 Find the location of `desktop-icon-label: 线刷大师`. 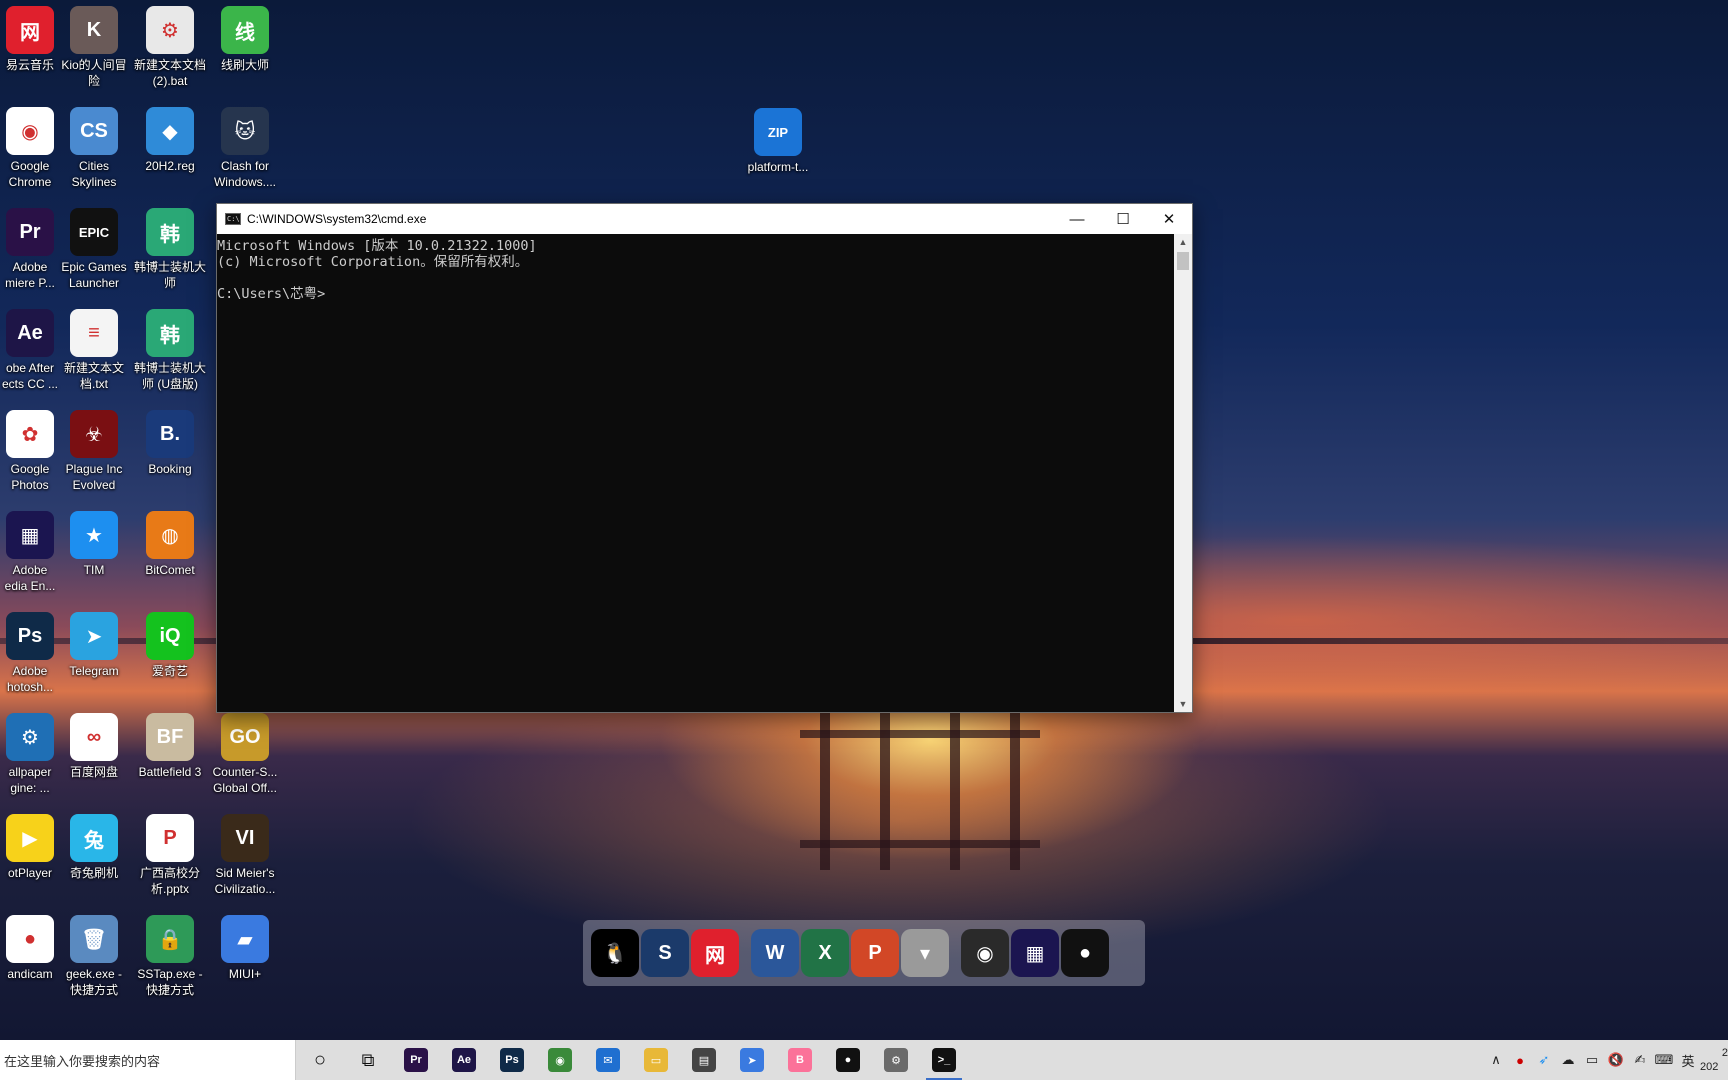

desktop-icon-label: 线刷大师 is located at coordinates (244, 65).